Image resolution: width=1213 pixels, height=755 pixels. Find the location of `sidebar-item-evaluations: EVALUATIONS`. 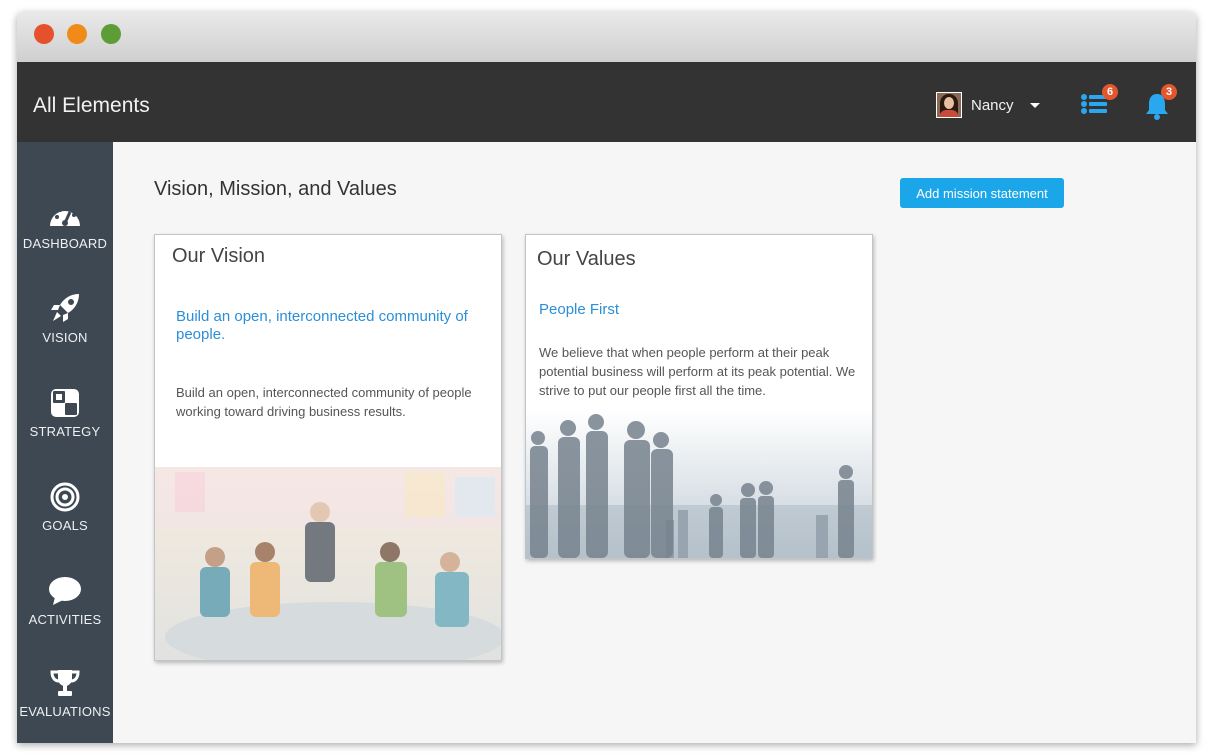

sidebar-item-evaluations: EVALUATIONS is located at coordinates (65, 693).